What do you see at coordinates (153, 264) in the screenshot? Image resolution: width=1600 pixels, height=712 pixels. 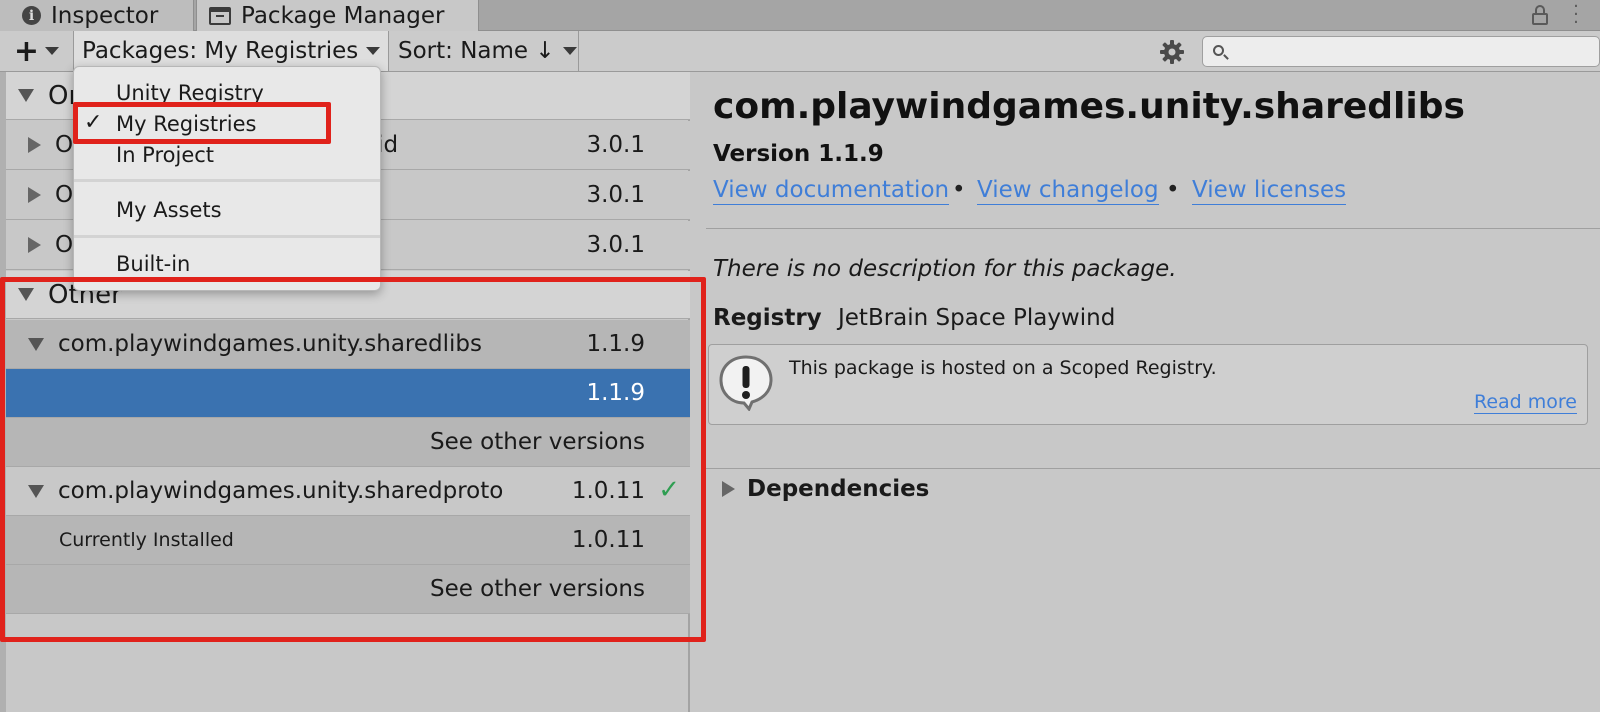 I see `menu-item-label: Built-in` at bounding box center [153, 264].